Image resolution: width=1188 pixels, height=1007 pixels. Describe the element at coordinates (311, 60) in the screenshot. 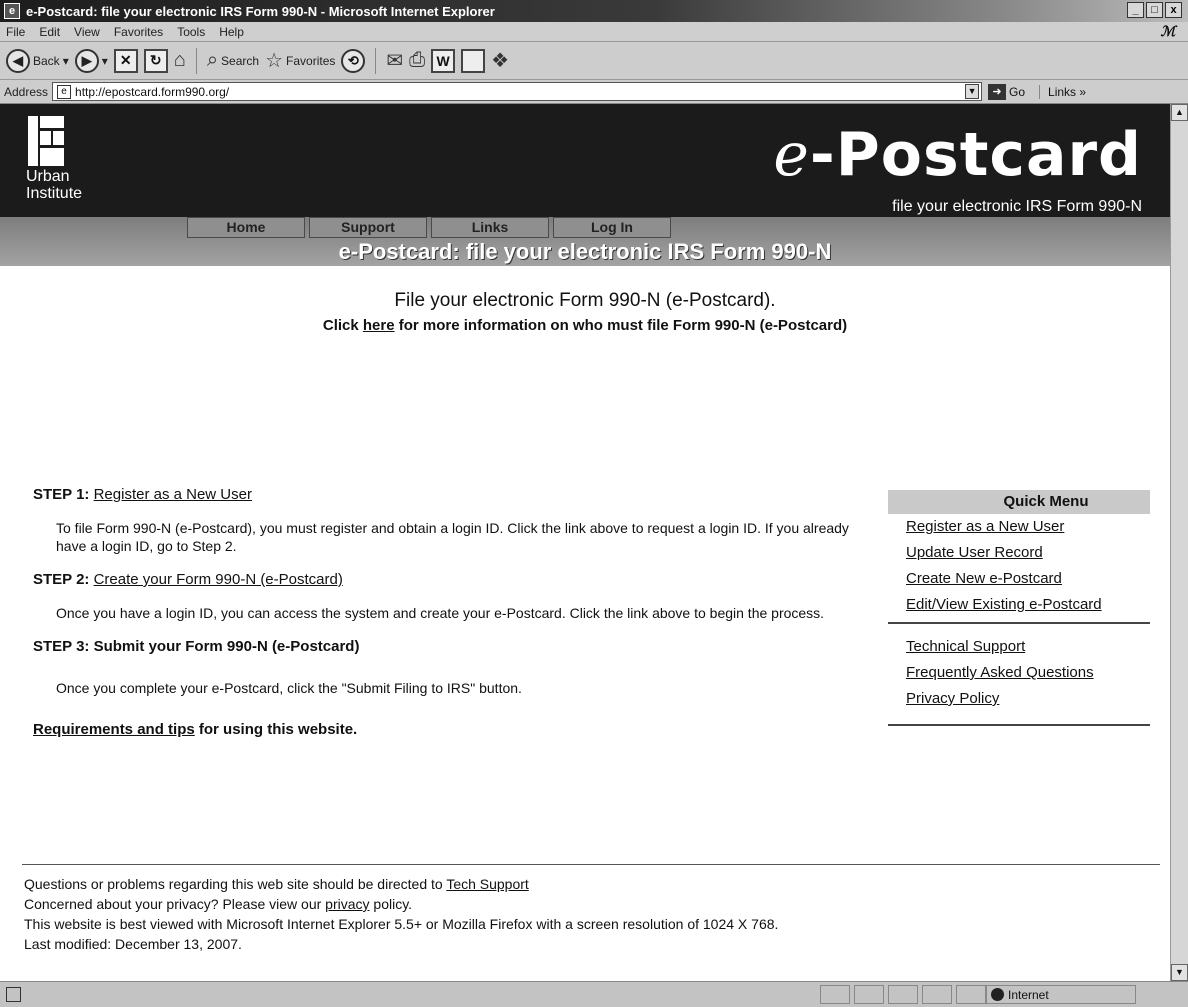

I see `favorites-label: Favorites` at that location.